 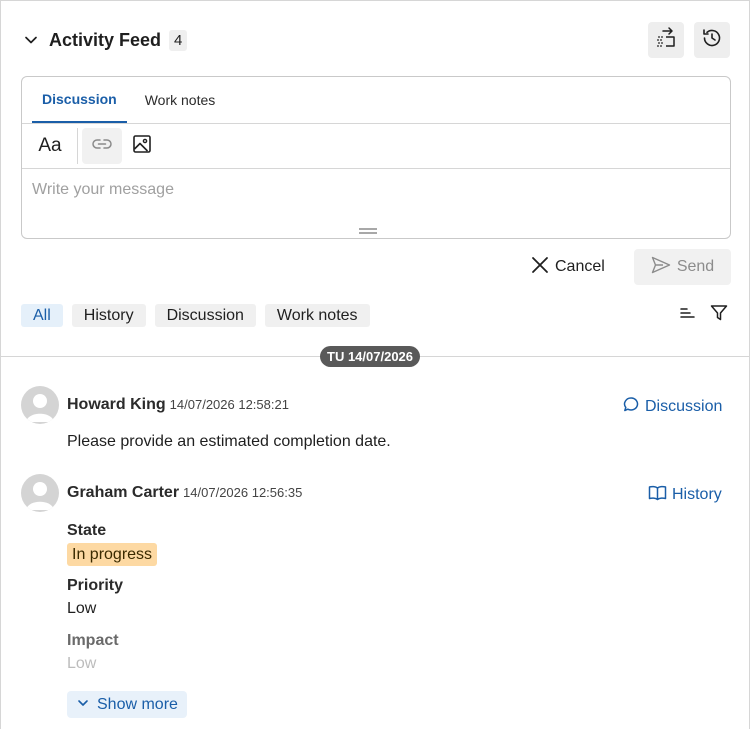 I want to click on author-name: Howard King, so click(x=116, y=404).